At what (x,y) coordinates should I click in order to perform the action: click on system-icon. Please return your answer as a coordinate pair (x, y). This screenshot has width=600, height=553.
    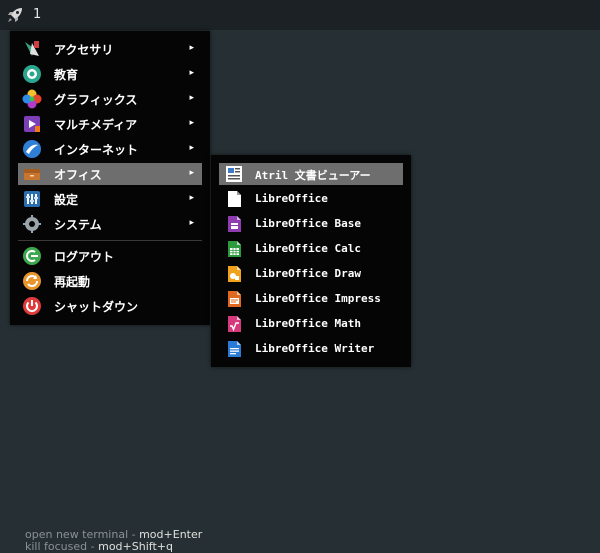
    Looking at the image, I should click on (32, 224).